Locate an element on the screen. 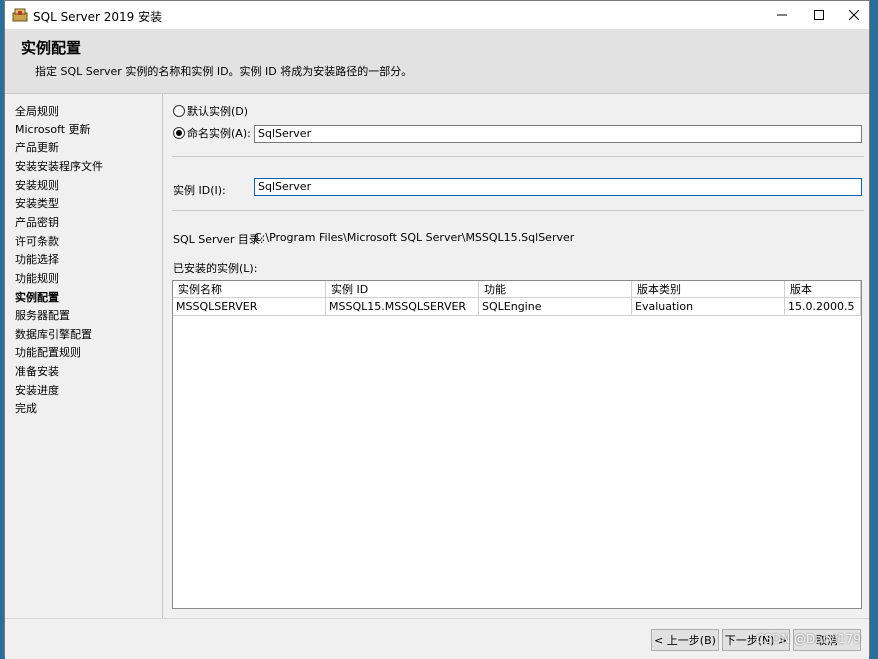 This screenshot has height=659, width=878. minimize-button is located at coordinates (782, 15).